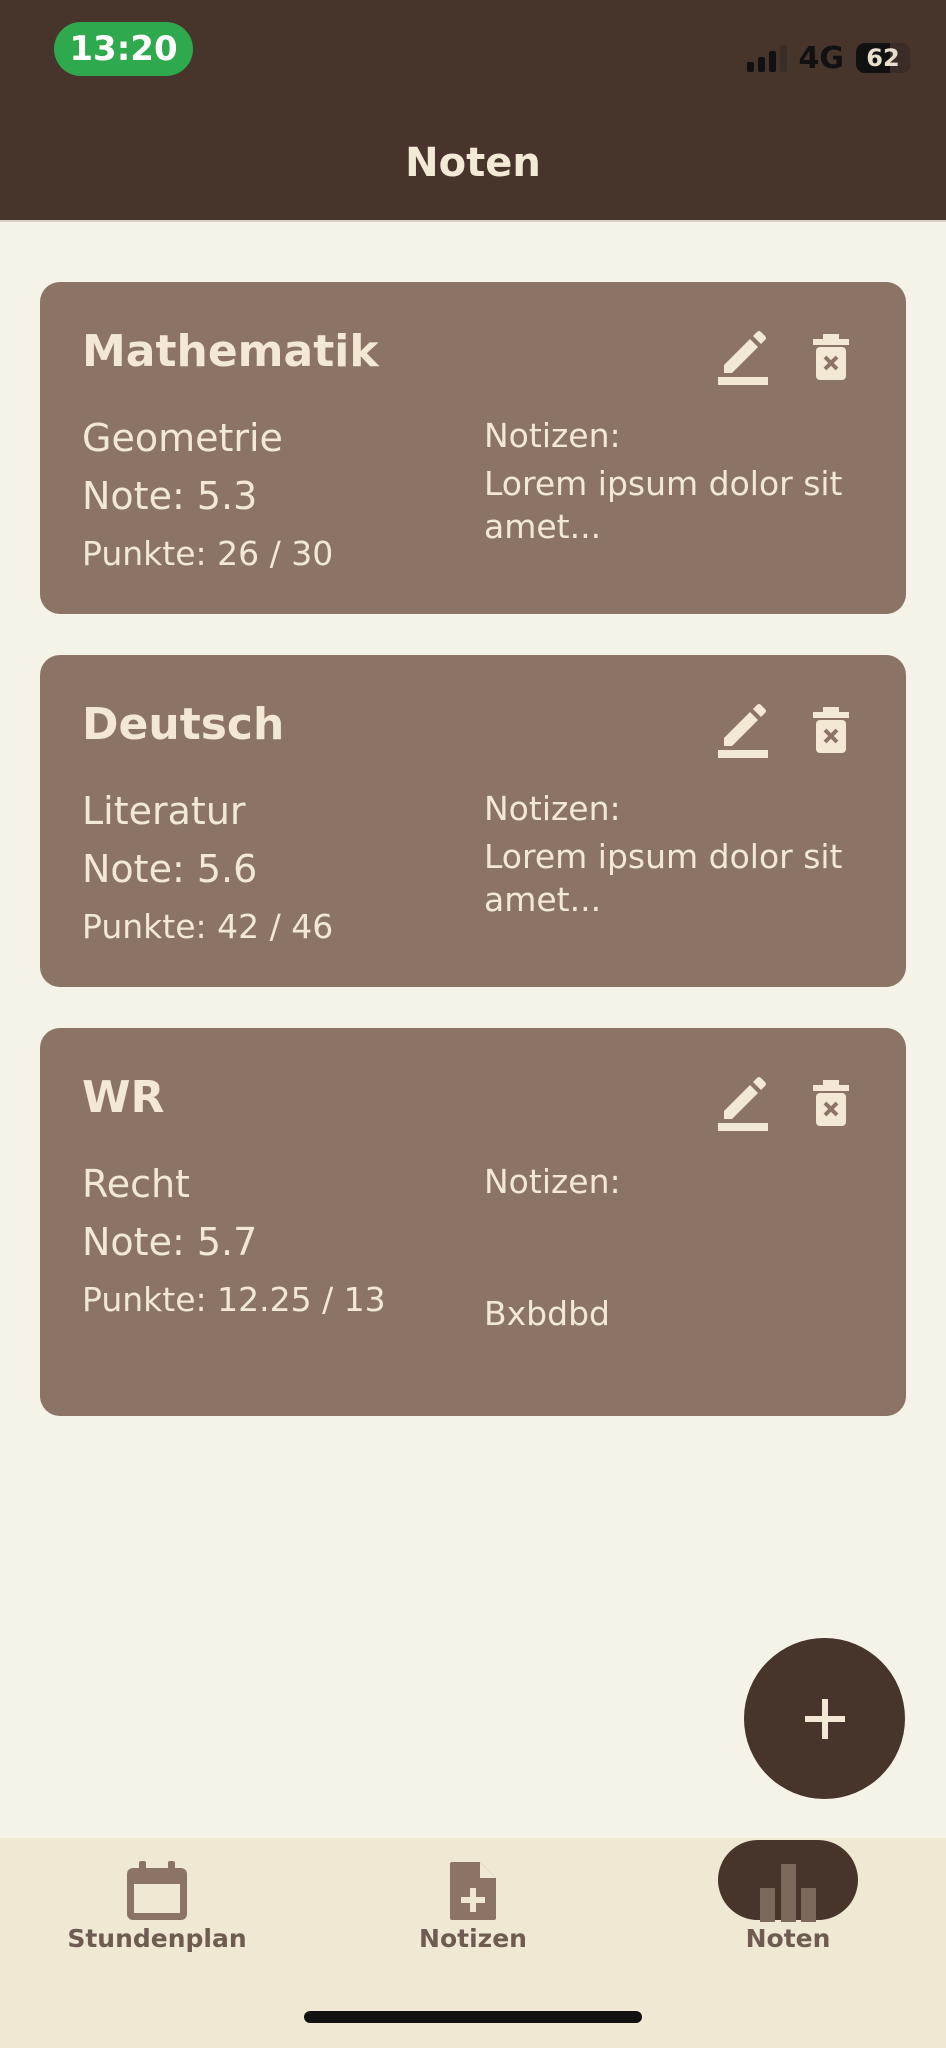  I want to click on nav-item-stundenplan: Stundenplan, so click(157, 1908).